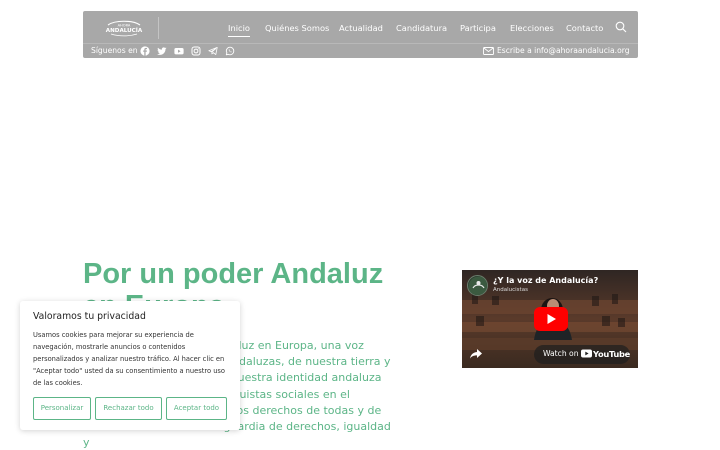  I want to click on nav-item-candidatura: Candidatura, so click(421, 28).